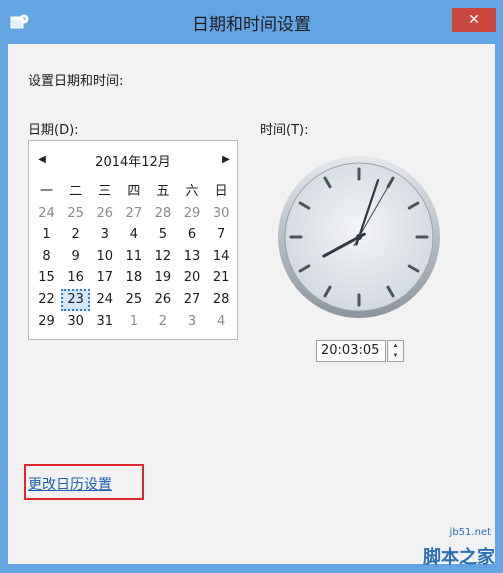  I want to click on watermark-name: 脚本之家, so click(459, 557).